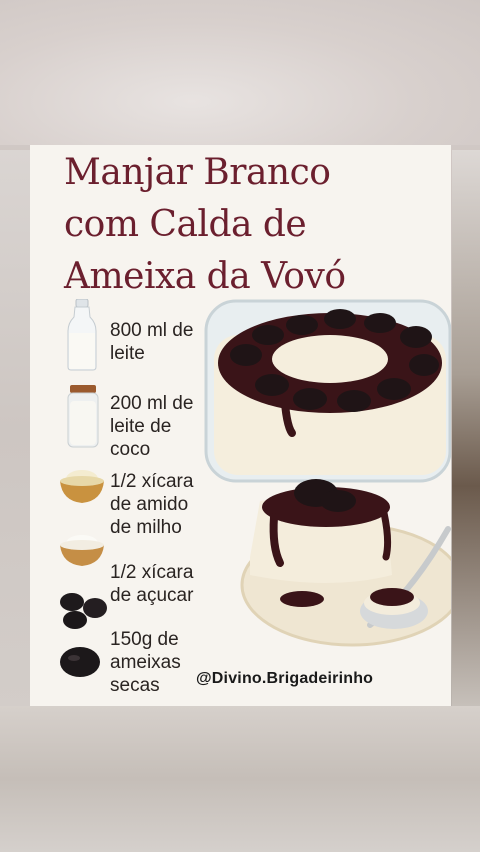 This screenshot has width=480, height=852. What do you see at coordinates (82, 549) in the screenshot?
I see `sugar-bowl-icon` at bounding box center [82, 549].